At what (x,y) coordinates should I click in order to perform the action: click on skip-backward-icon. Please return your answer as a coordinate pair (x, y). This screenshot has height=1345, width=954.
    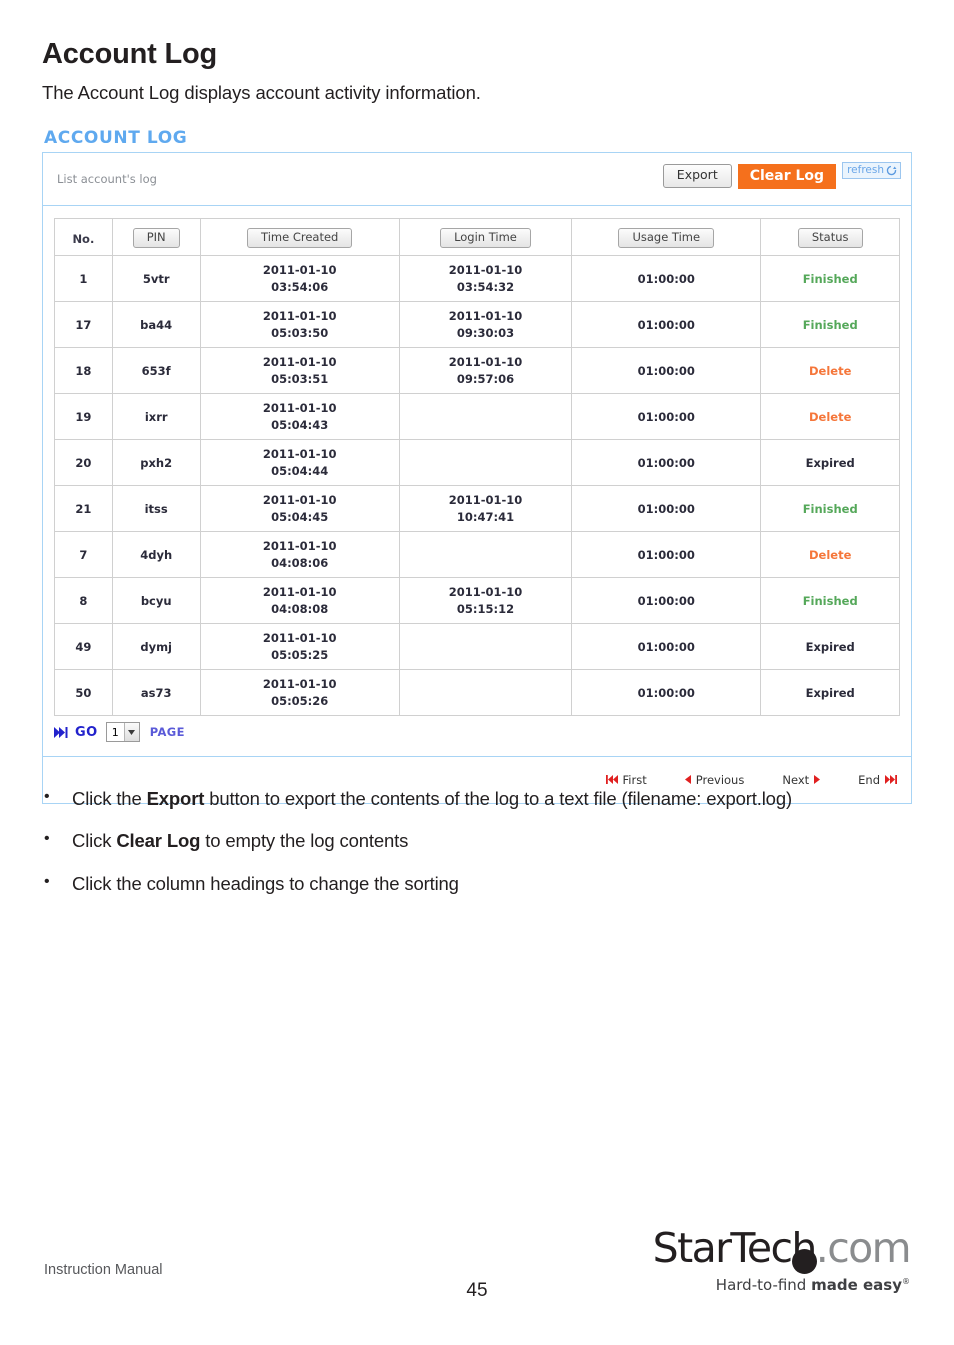
    Looking at the image, I should click on (611, 780).